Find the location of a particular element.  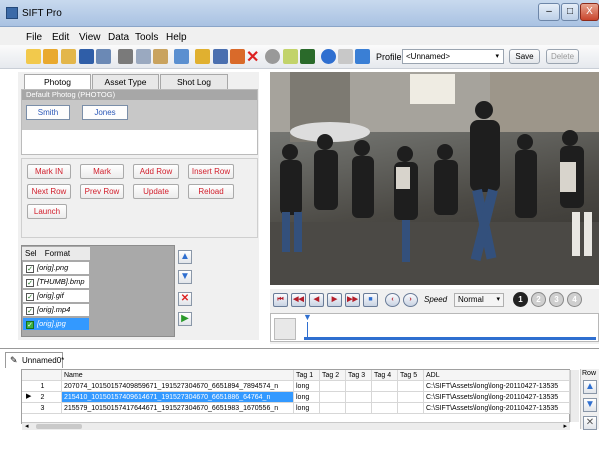

rewind-icon: ◀◀ is located at coordinates (298, 300).